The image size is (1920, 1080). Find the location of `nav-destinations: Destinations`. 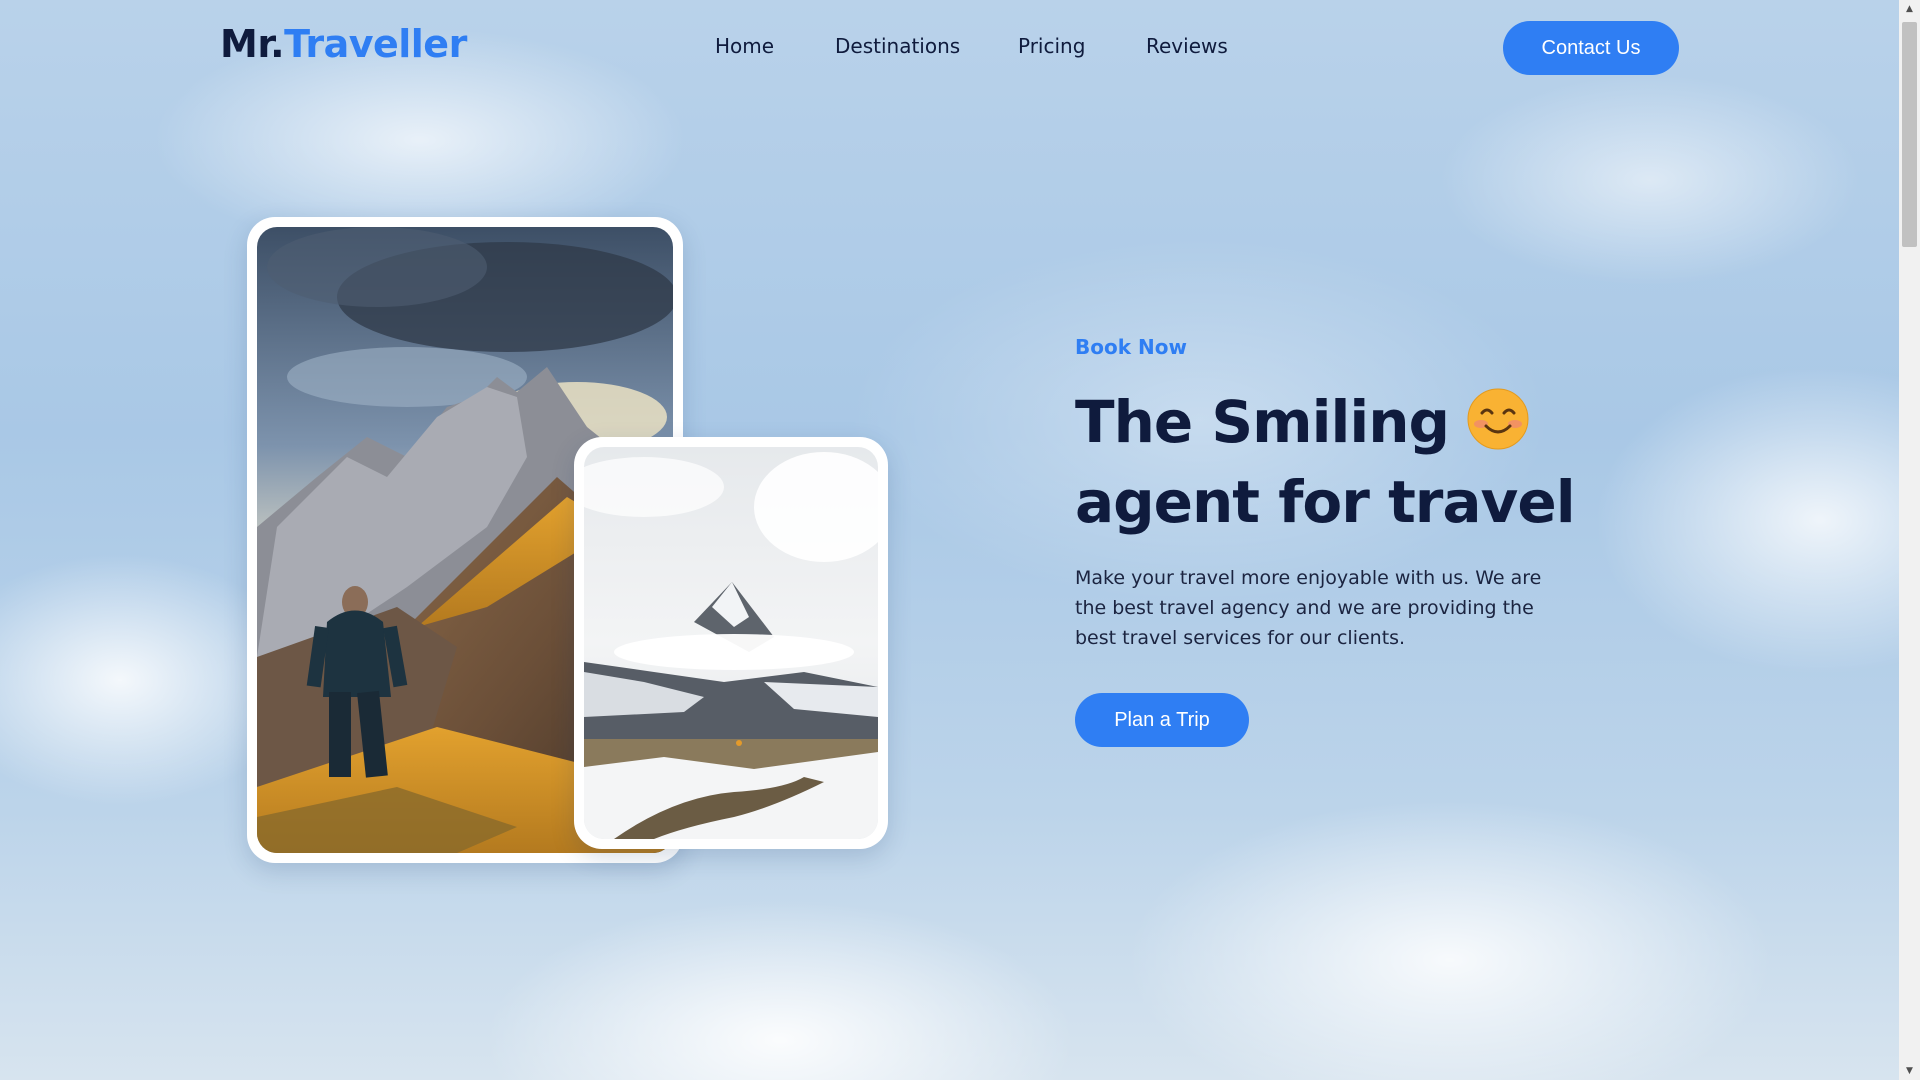

nav-destinations: Destinations is located at coordinates (897, 46).